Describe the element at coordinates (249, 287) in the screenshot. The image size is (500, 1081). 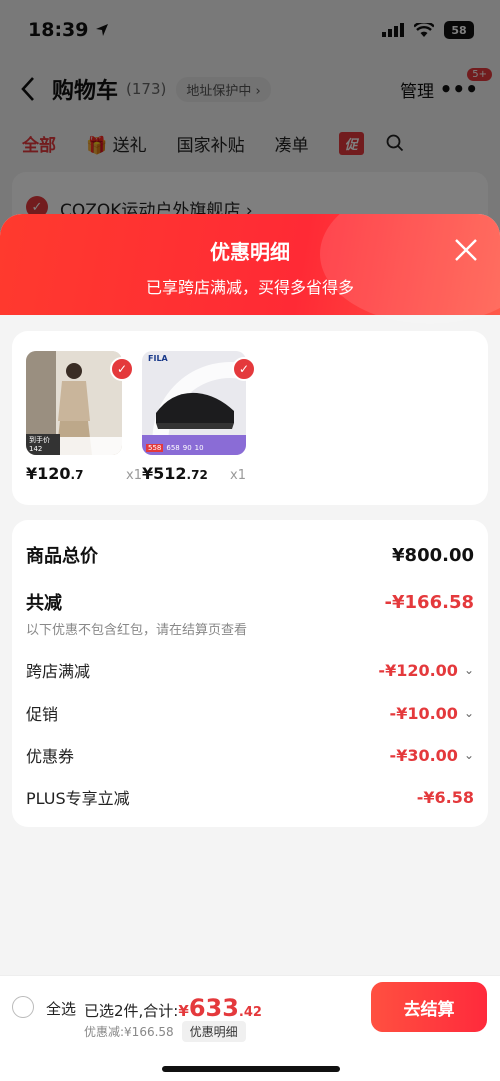
I see `sheet-subtitle: 已享跨店满减，买得多省得多` at that location.